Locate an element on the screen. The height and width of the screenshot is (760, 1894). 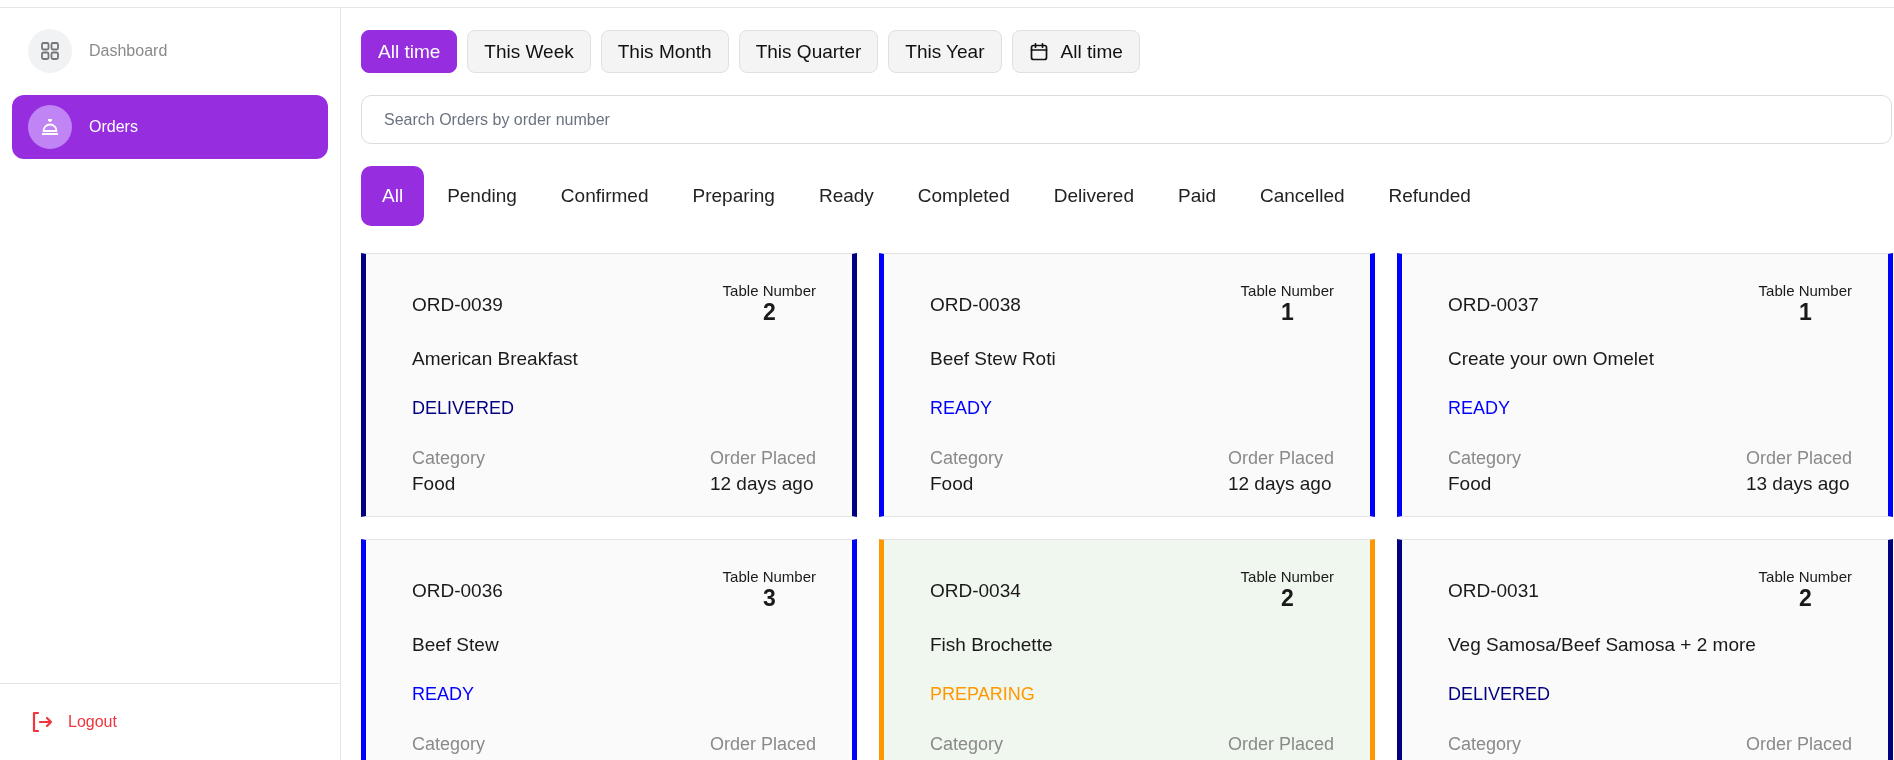
order-number: ORD-0034 is located at coordinates (975, 591).